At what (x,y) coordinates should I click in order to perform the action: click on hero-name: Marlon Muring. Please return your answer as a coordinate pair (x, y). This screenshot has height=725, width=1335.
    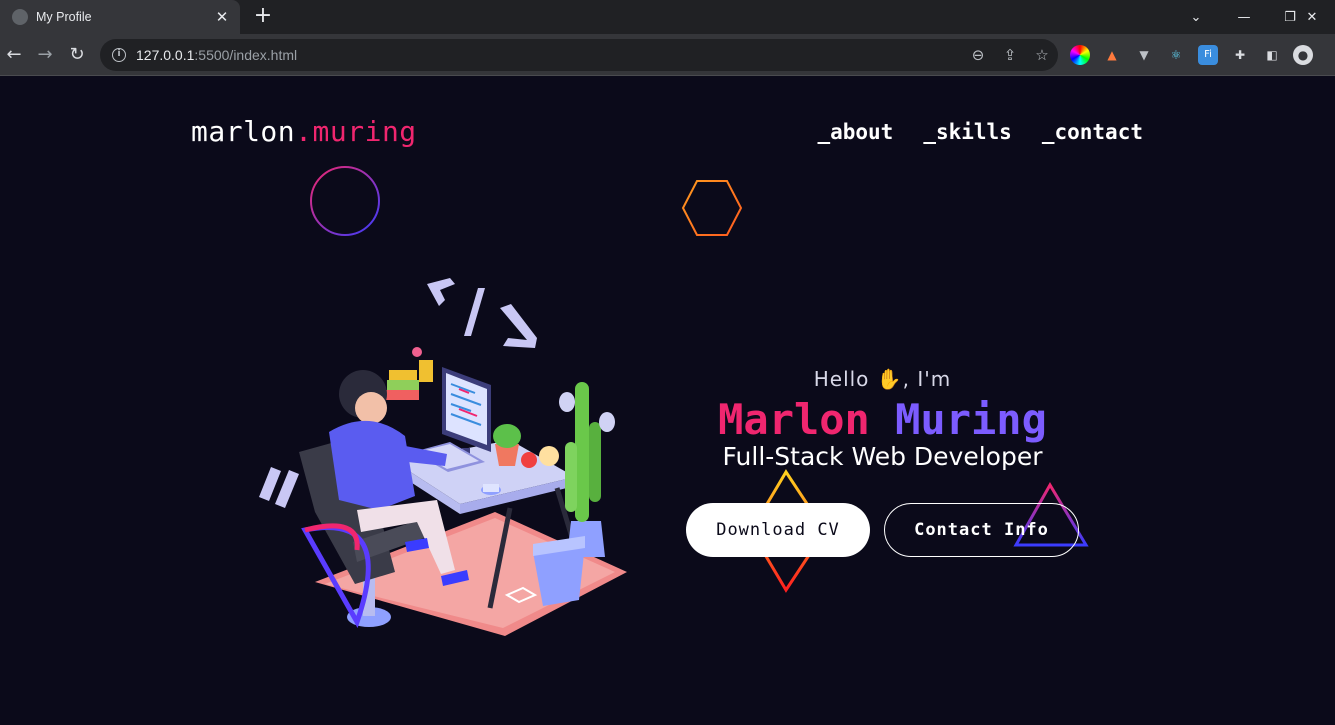
    Looking at the image, I should click on (882, 419).